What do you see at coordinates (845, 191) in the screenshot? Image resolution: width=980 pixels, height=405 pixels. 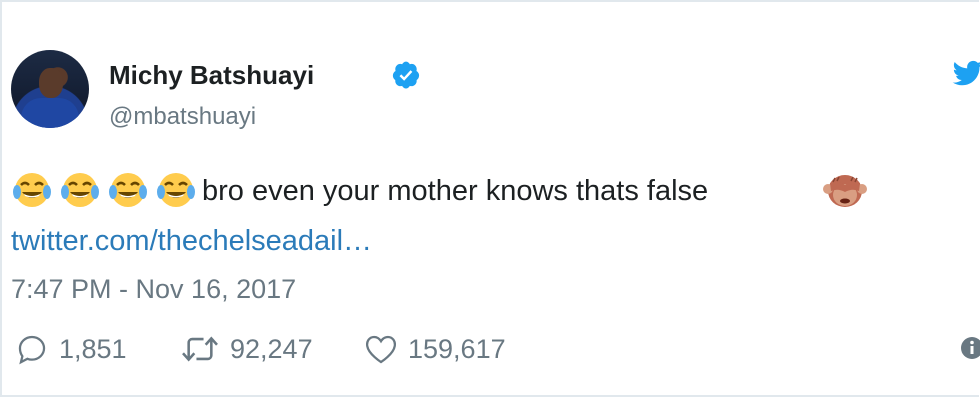 I see `see-no-evil-monkey-icon` at bounding box center [845, 191].